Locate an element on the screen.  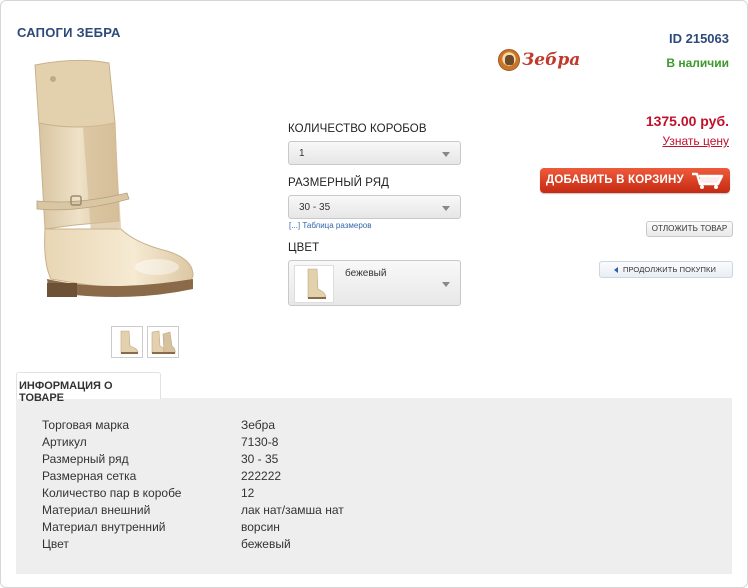
zebra-brand-icon is located at coordinates (509, 60).